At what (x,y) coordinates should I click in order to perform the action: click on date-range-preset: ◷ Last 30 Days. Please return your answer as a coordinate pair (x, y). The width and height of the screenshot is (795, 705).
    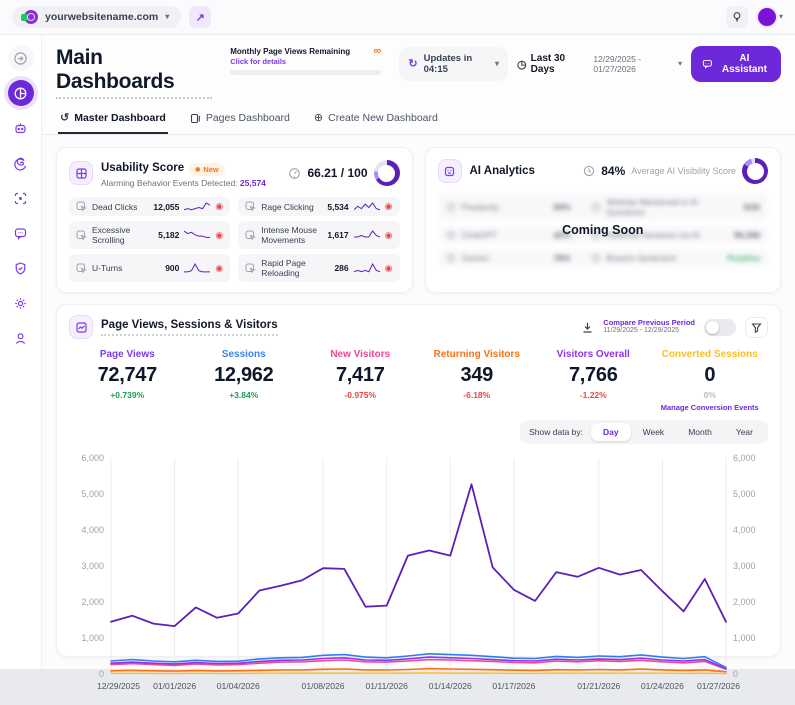
    Looking at the image, I should click on (550, 64).